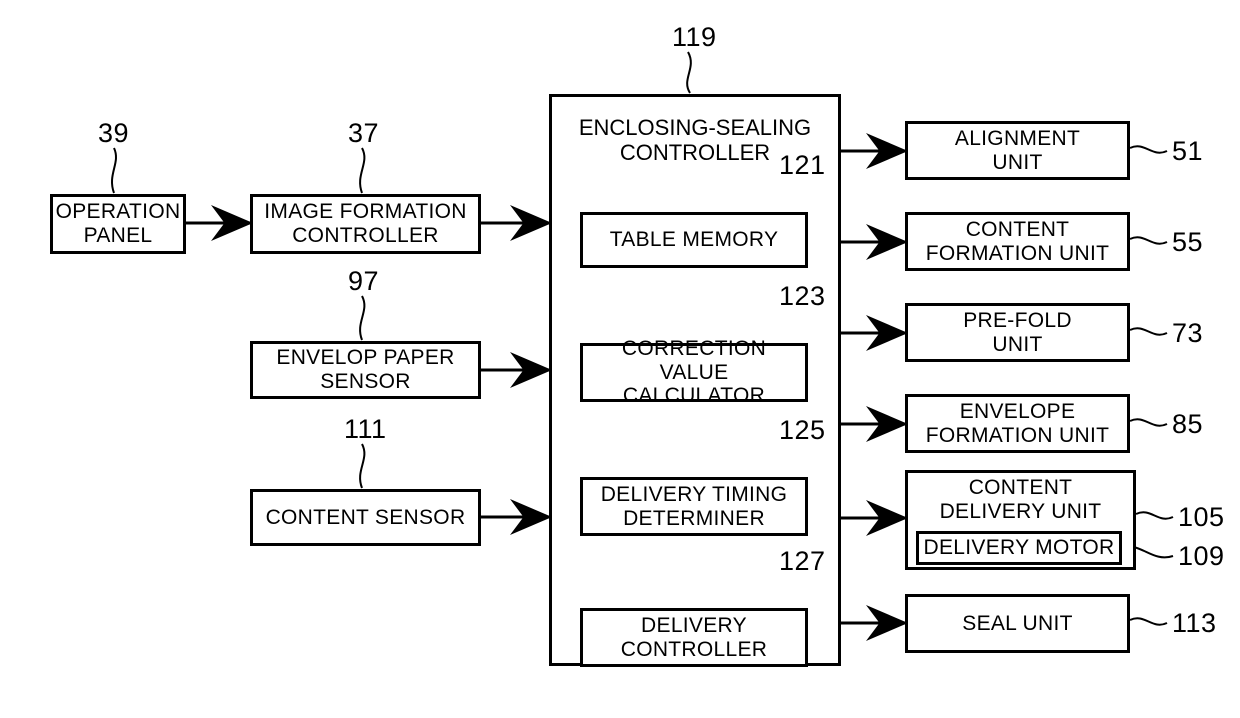 The width and height of the screenshot is (1240, 718). I want to click on ref-numeral-125: 125, so click(802, 430).